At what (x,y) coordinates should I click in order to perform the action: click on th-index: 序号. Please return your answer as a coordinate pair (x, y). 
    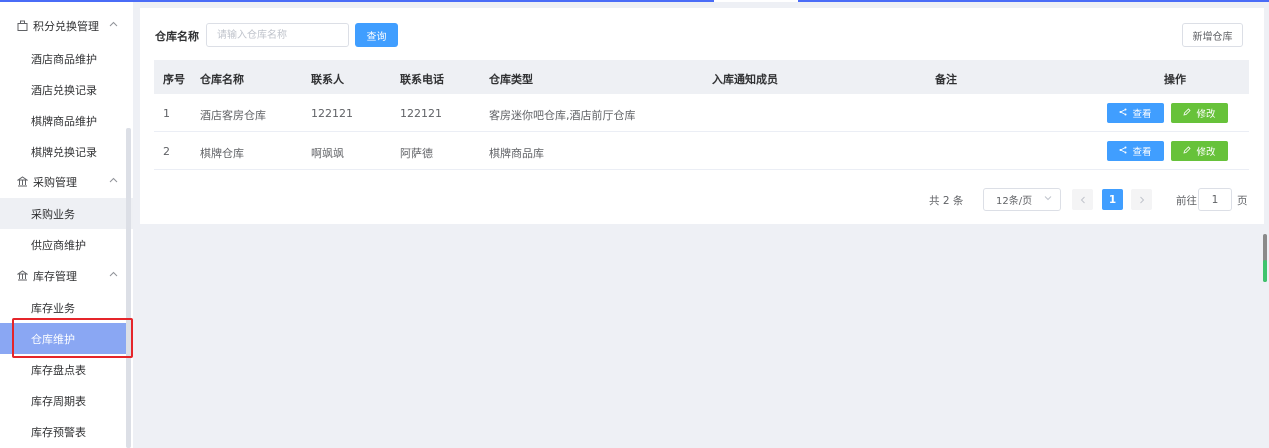
    Looking at the image, I should click on (174, 79).